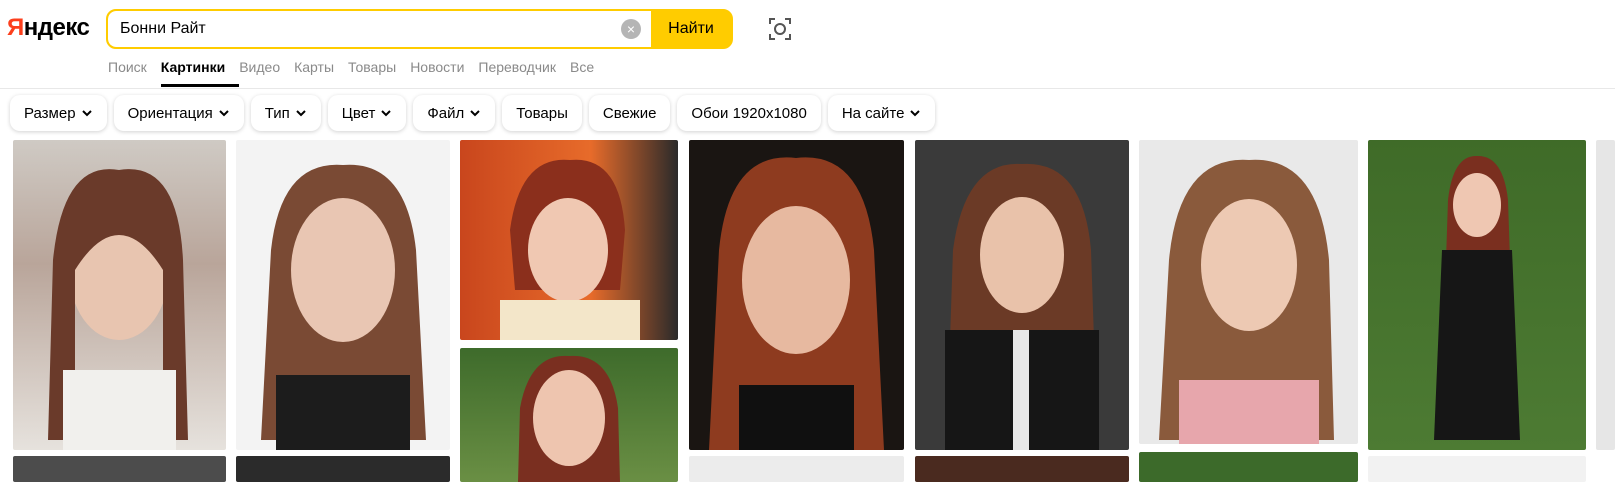  Describe the element at coordinates (691, 29) in the screenshot. I see `search-button: Найти` at that location.